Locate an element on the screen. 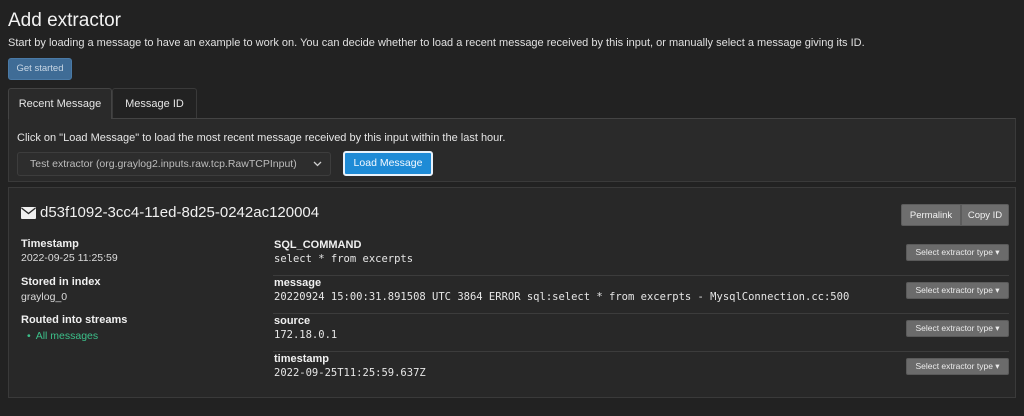 Image resolution: width=1024 pixels, height=416 pixels. field-name: source is located at coordinates (292, 321).